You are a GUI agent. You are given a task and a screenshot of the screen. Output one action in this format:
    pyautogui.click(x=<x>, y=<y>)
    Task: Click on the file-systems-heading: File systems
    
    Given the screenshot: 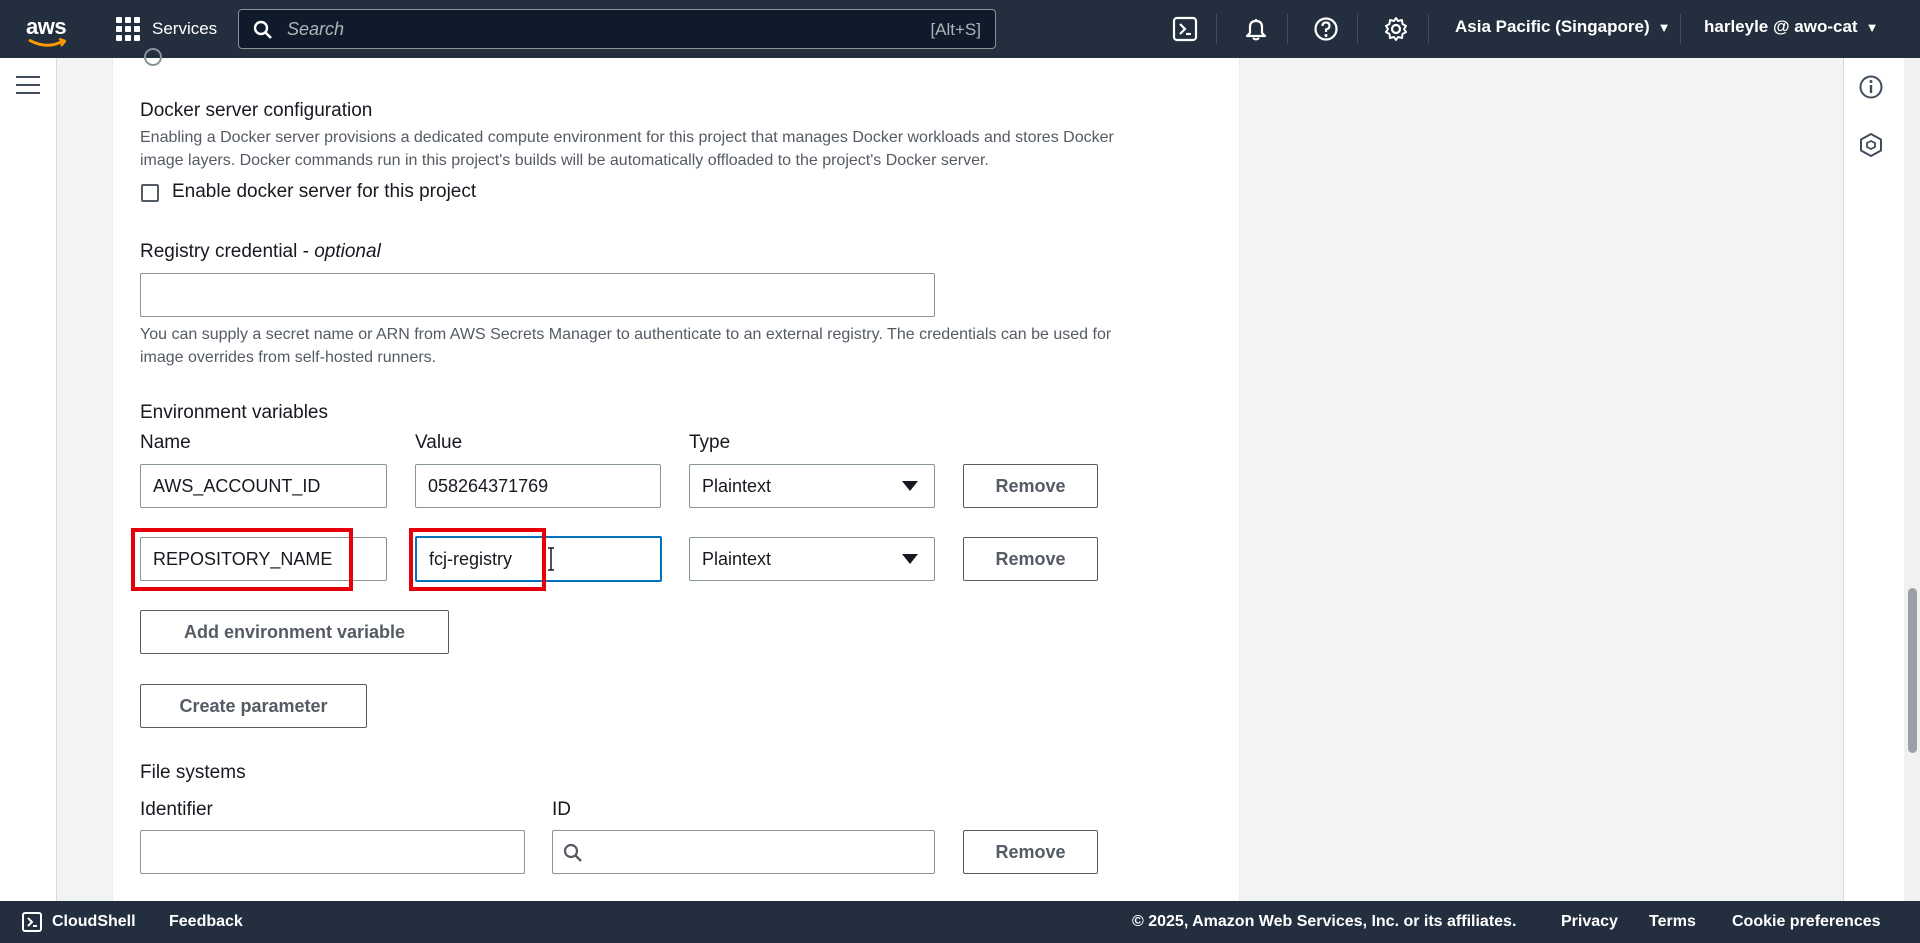 What is the action you would take?
    pyautogui.click(x=193, y=772)
    